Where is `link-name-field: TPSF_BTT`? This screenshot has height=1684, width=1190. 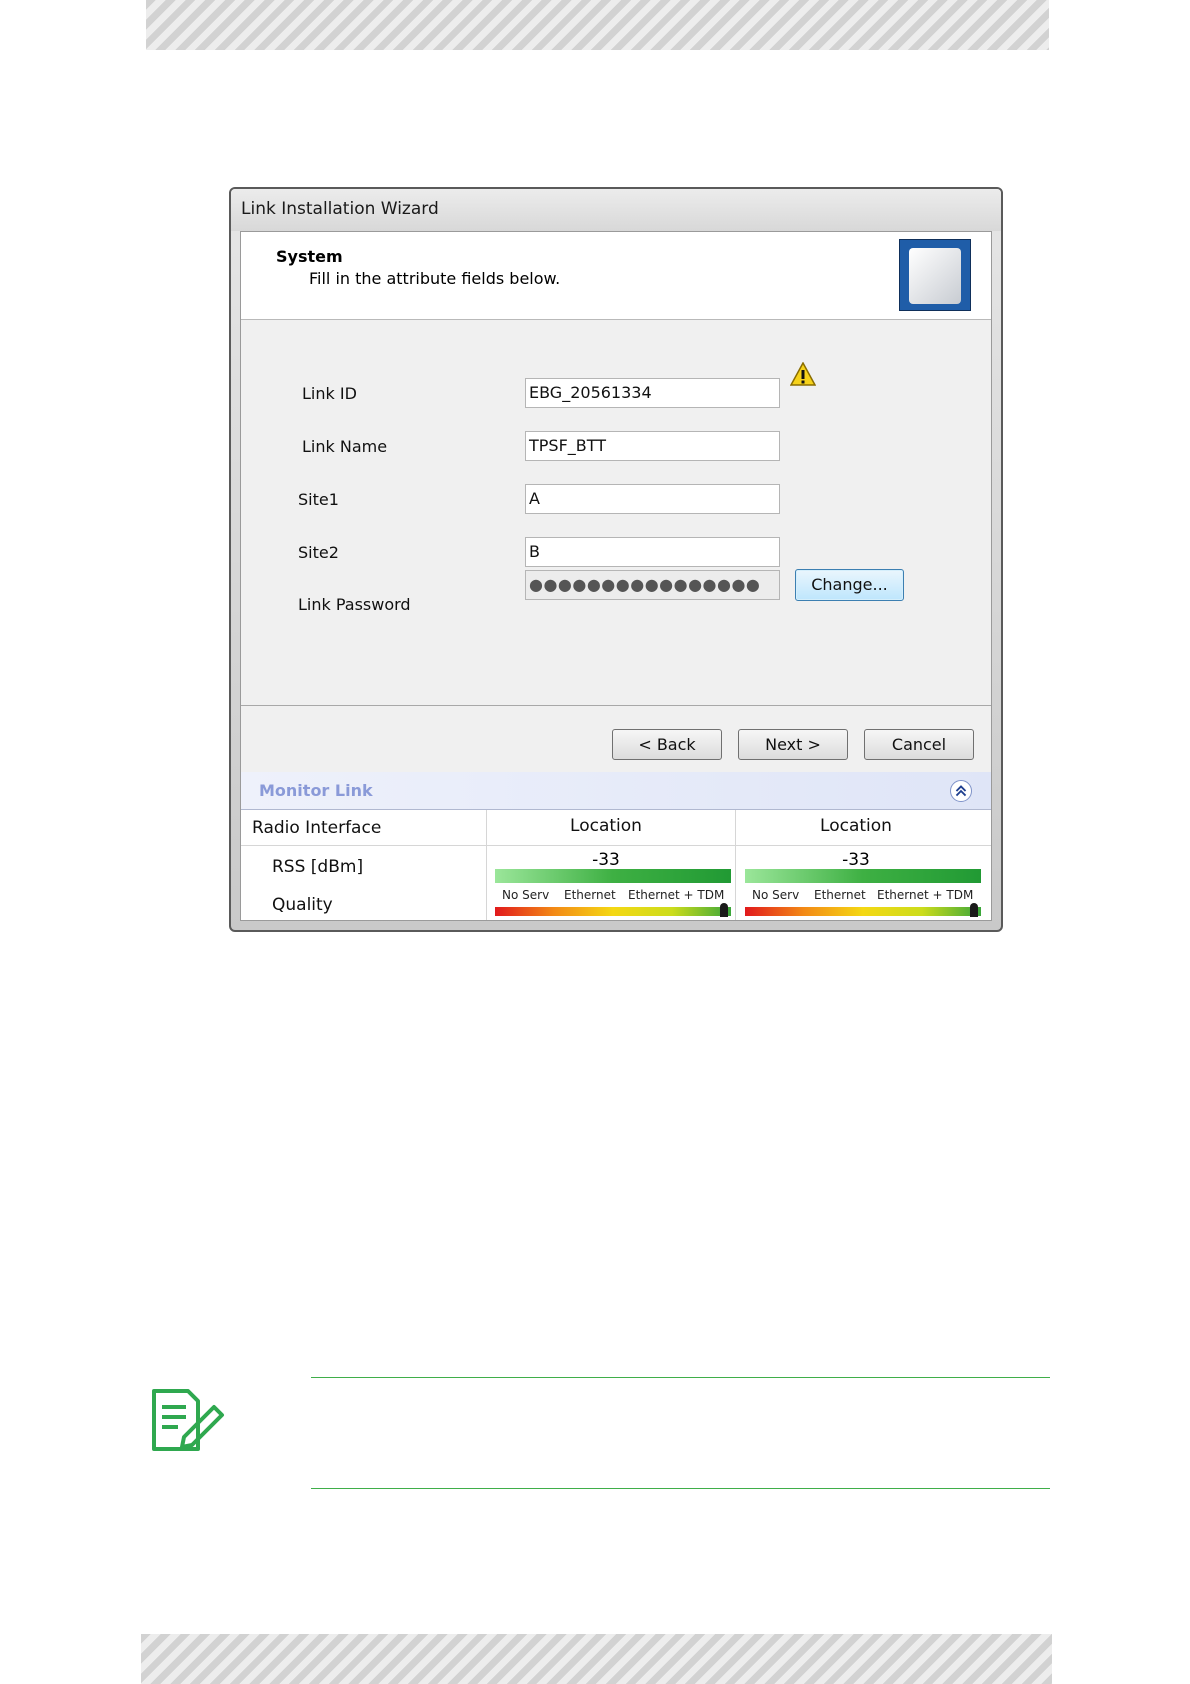 link-name-field: TPSF_BTT is located at coordinates (652, 446).